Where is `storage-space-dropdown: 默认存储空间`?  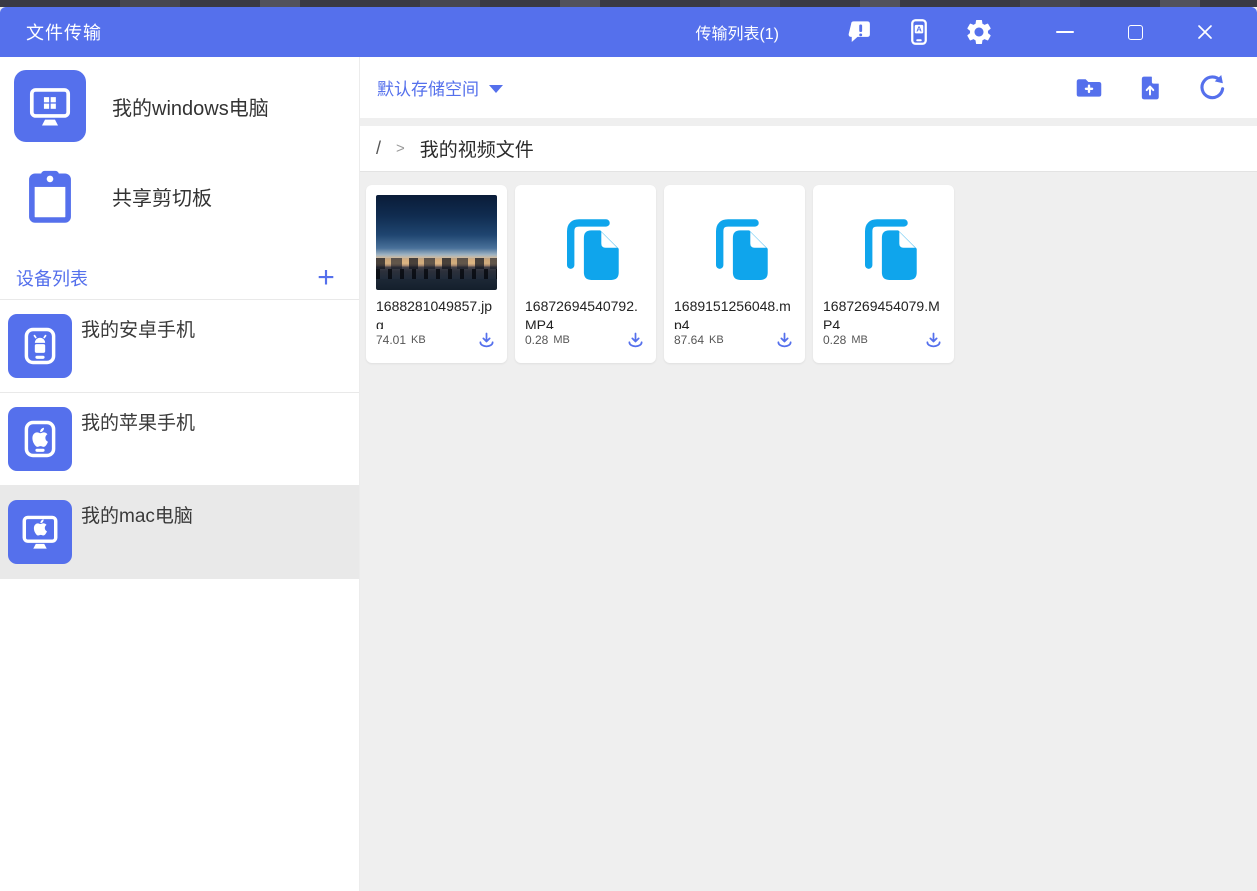
storage-space-dropdown: 默认存储空间 is located at coordinates (440, 87).